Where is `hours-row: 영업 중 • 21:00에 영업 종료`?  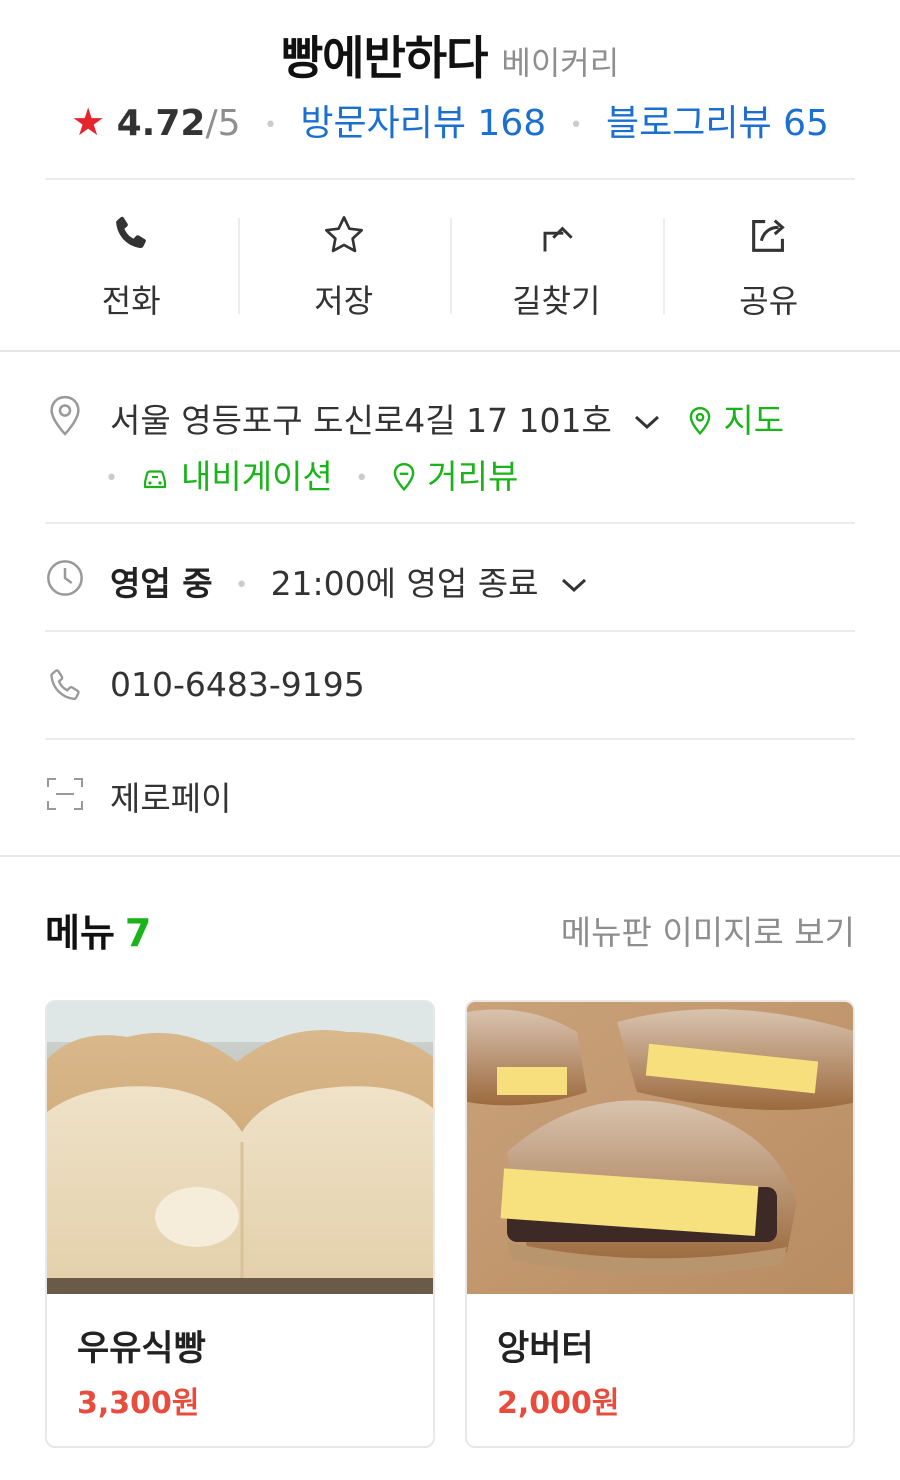
hours-row: 영업 중 • 21:00에 영업 종료 is located at coordinates (349, 581).